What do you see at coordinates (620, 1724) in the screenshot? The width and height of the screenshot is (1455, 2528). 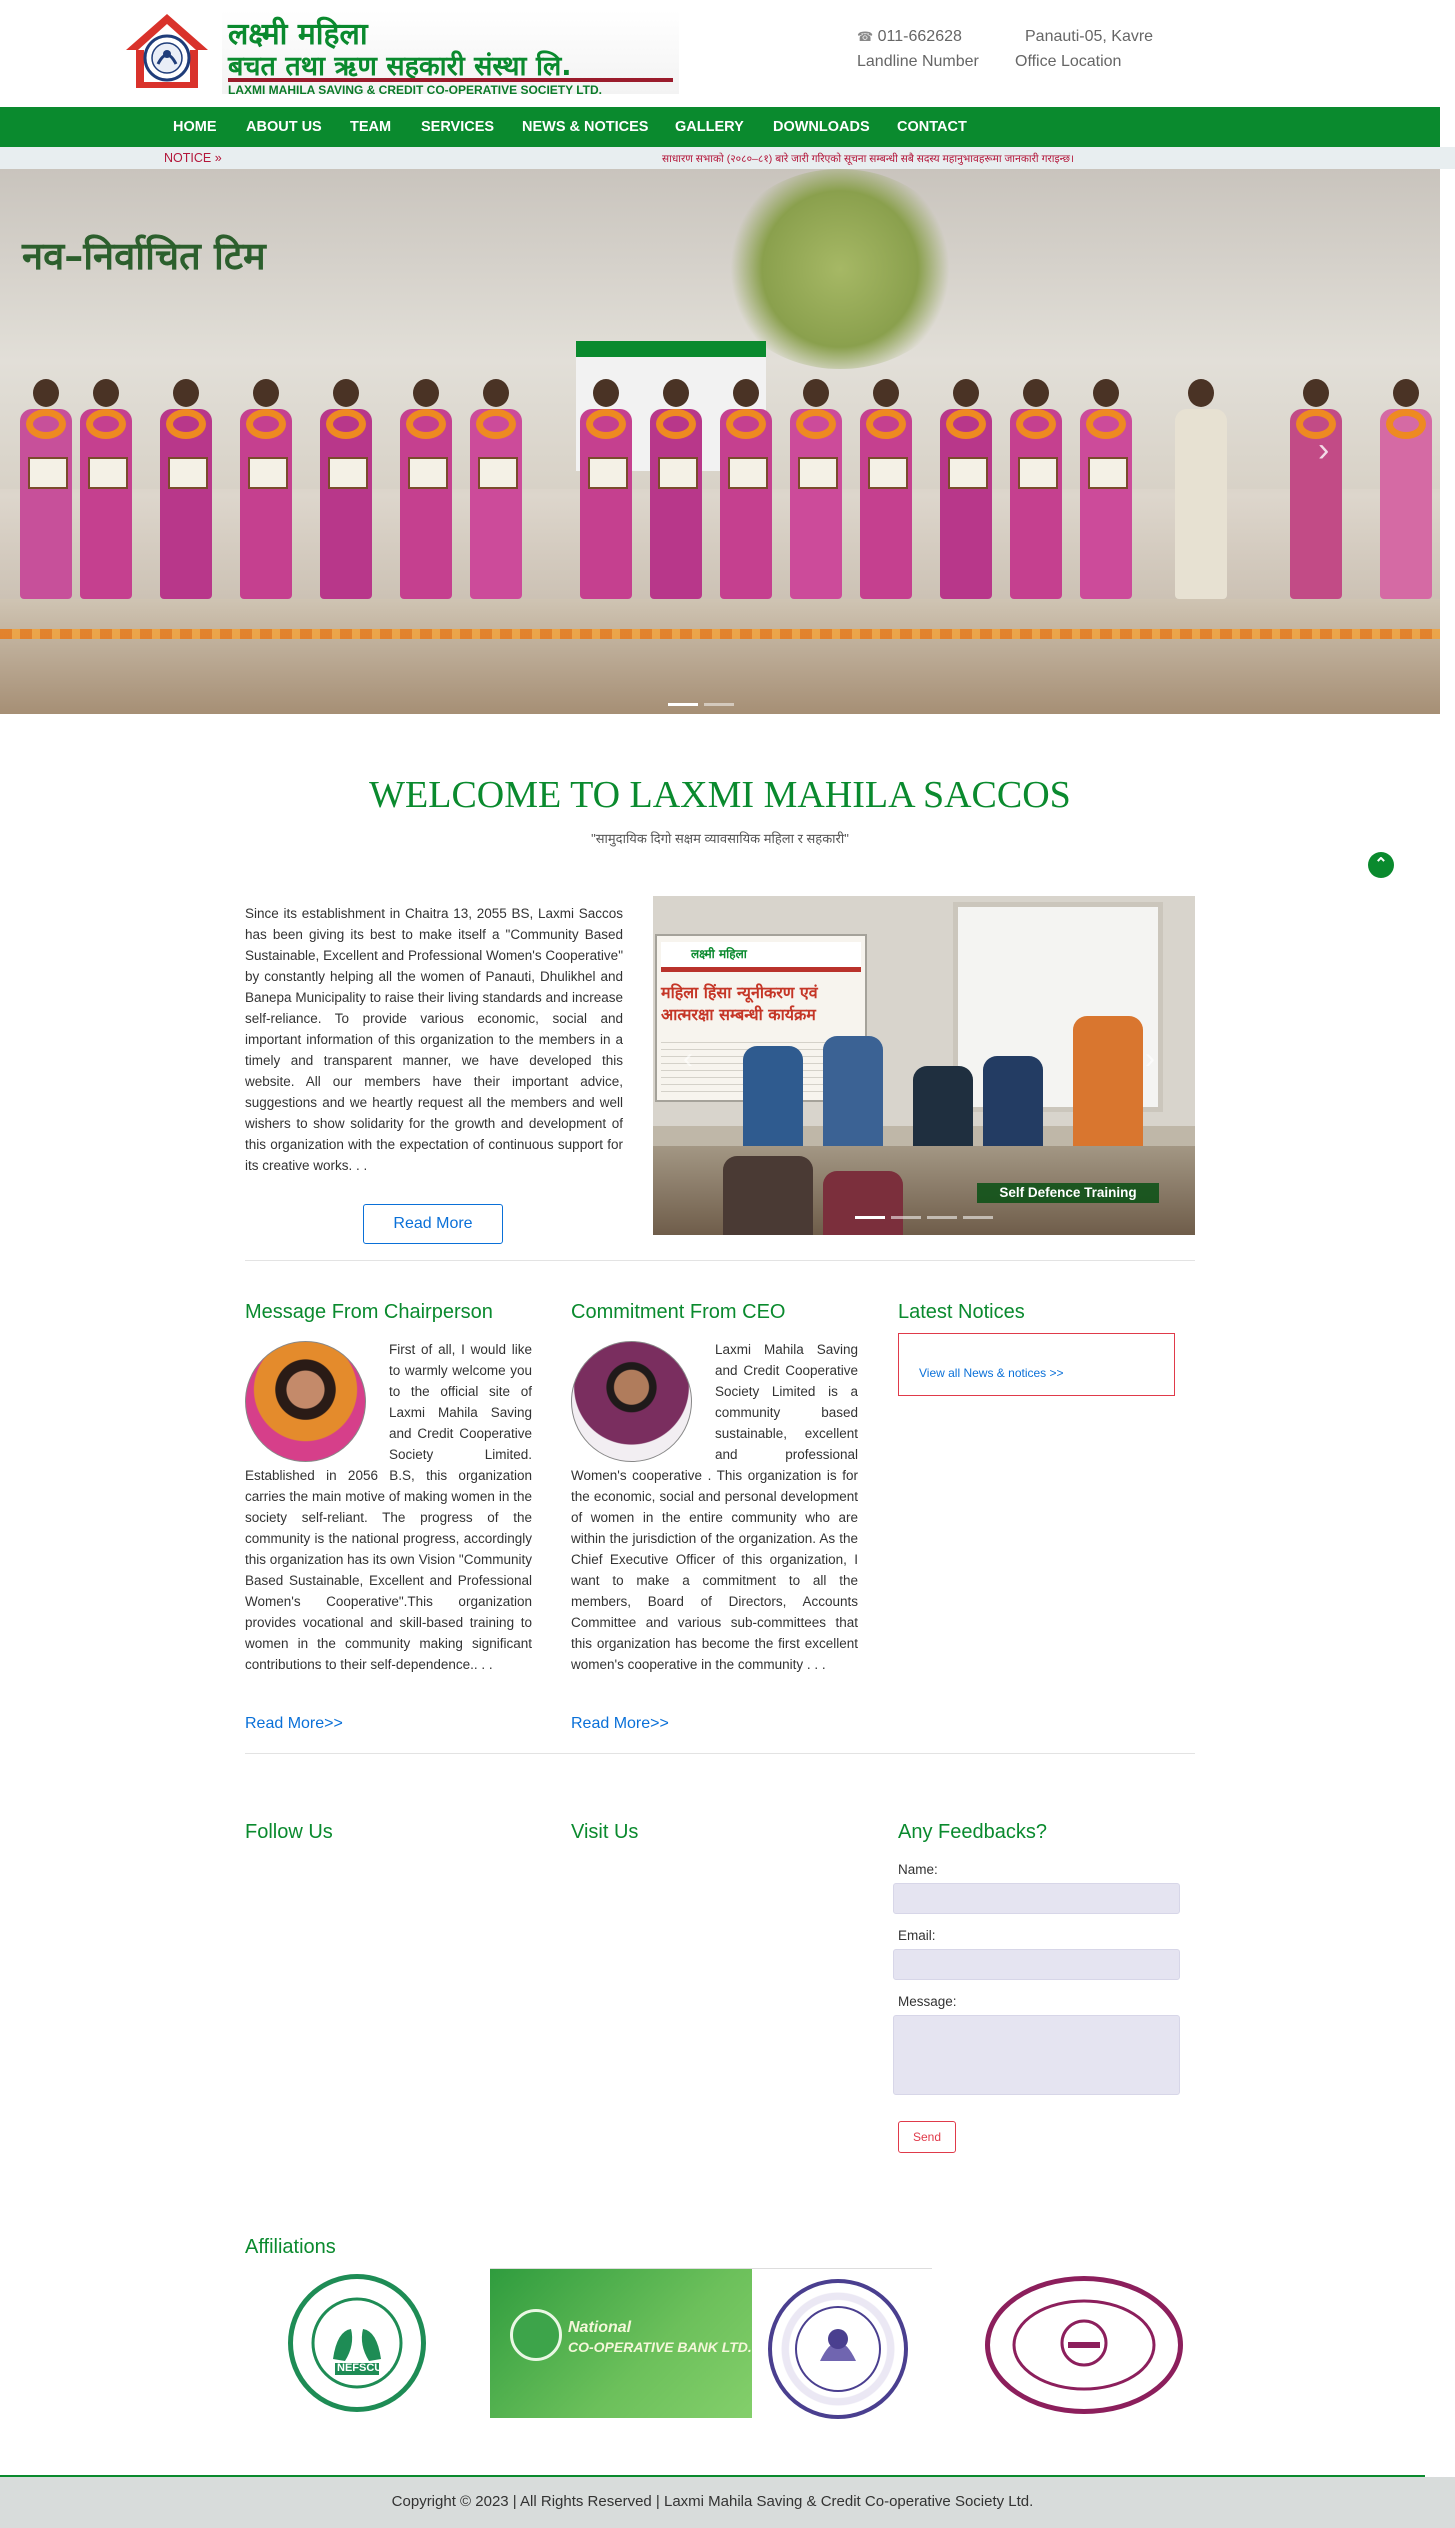 I see `ceo-read-more-link: Read More>>` at bounding box center [620, 1724].